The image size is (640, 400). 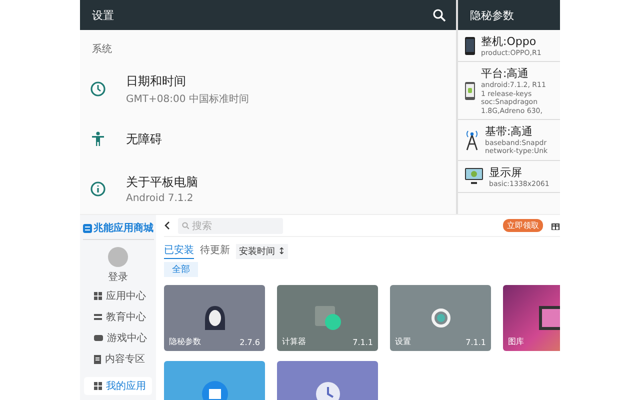 I want to click on setting-summary: GMT+08:00 中国标准时间, so click(x=187, y=99).